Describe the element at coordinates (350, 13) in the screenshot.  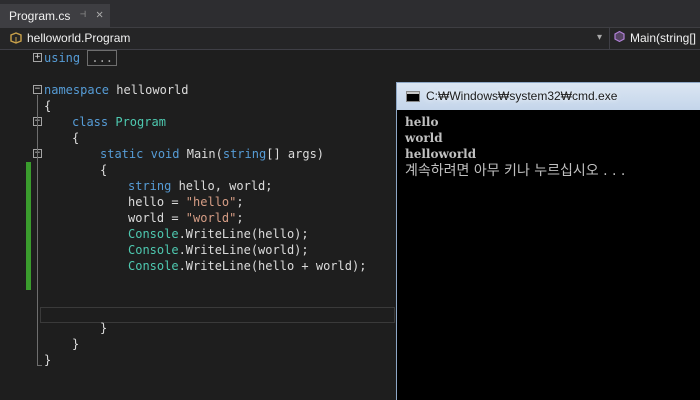
I see `document-tab-strip: Program.cs ⊣ ✕` at that location.